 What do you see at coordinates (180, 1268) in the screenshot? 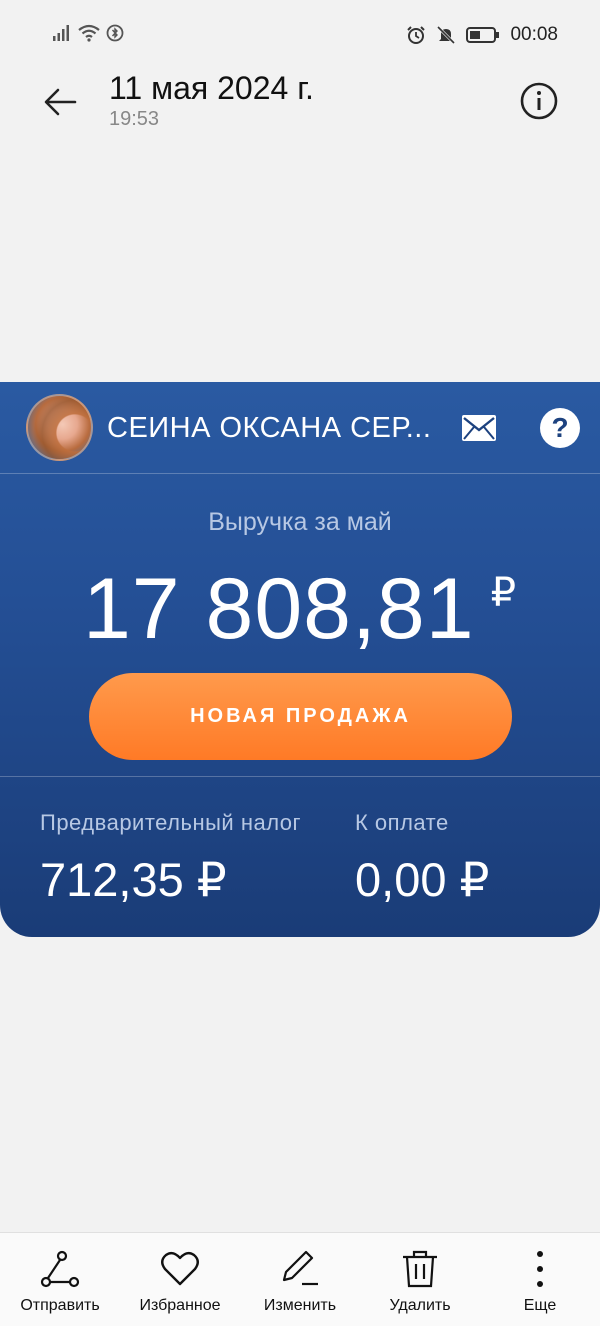
I see `heart-icon` at bounding box center [180, 1268].